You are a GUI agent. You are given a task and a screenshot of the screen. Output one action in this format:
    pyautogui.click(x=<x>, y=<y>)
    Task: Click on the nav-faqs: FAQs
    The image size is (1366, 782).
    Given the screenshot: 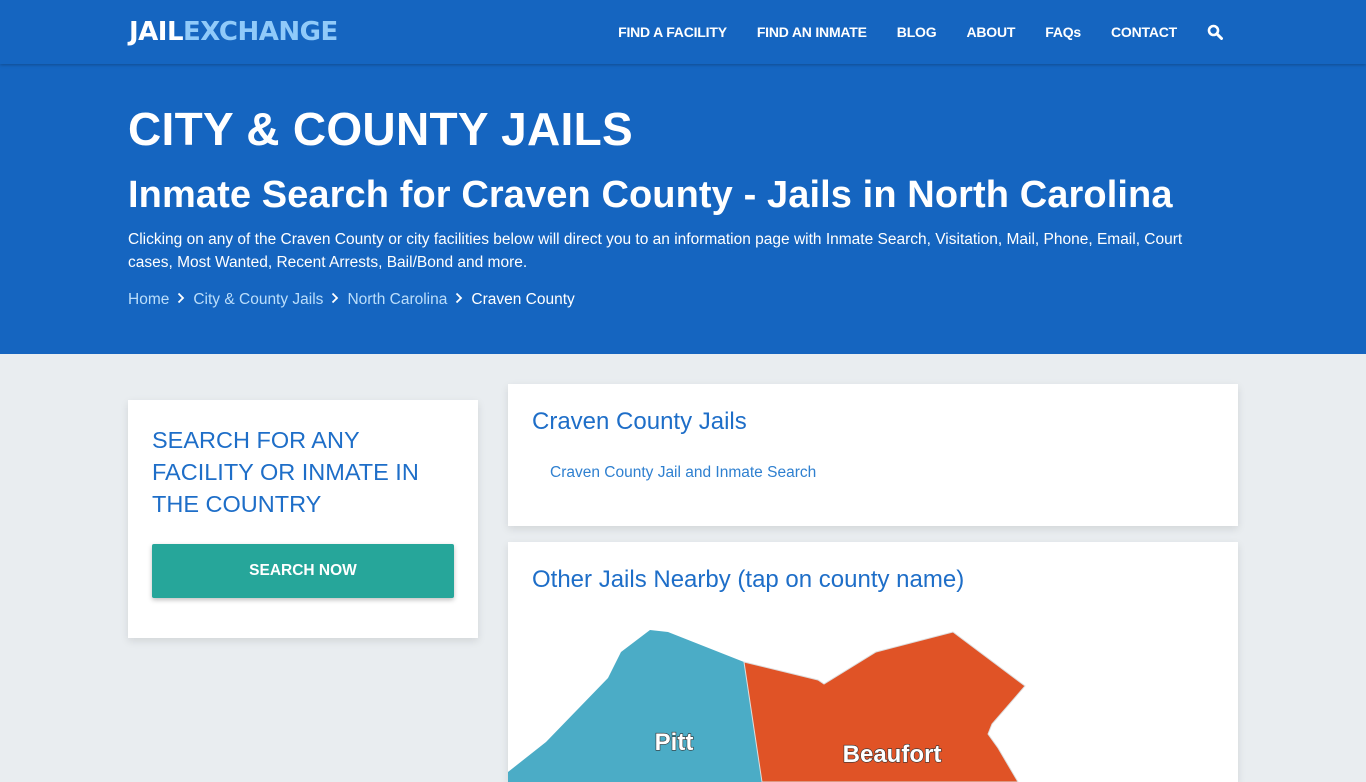 What is the action you would take?
    pyautogui.click(x=1063, y=32)
    